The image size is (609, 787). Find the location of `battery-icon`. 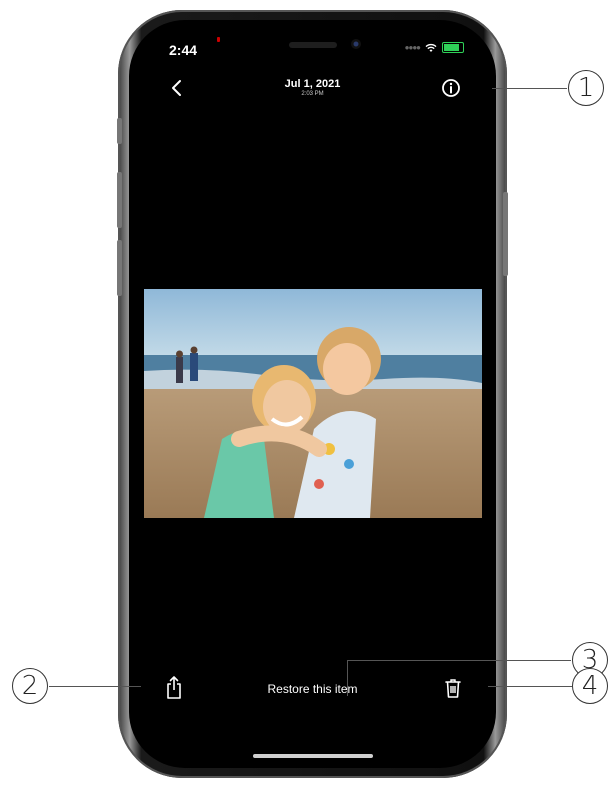

battery-icon is located at coordinates (453, 47).